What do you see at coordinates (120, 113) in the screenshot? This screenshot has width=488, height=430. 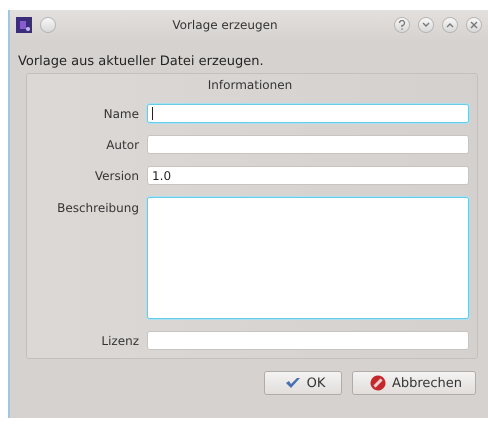 I see `field-label: Name` at bounding box center [120, 113].